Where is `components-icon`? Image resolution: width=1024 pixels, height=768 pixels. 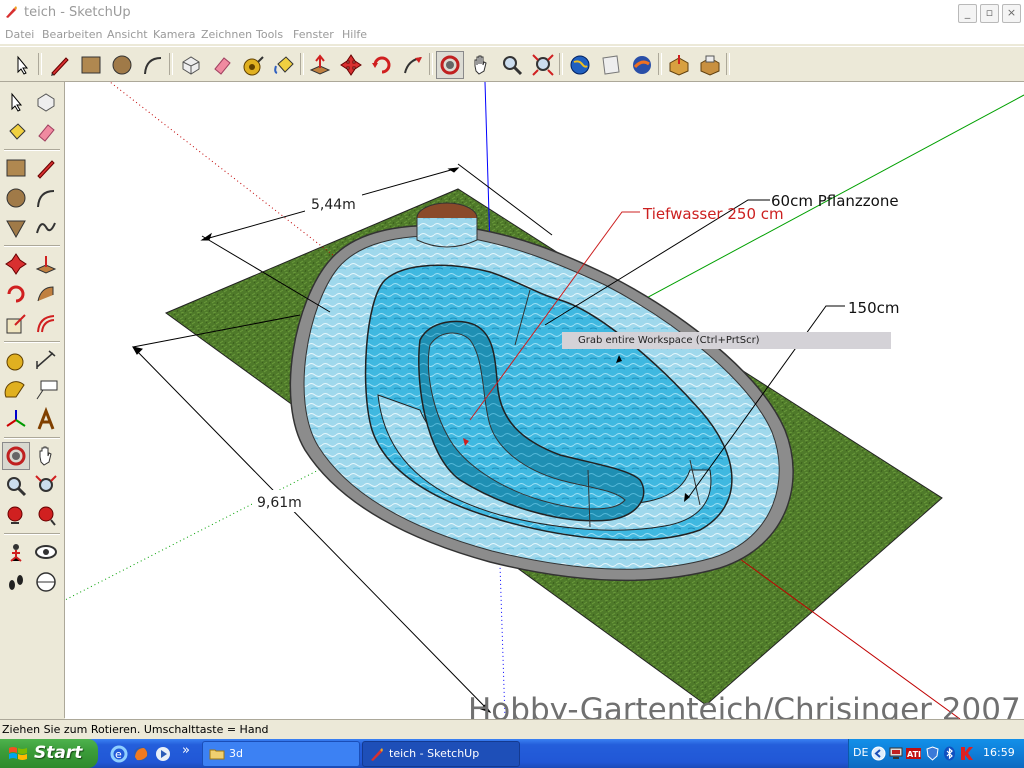 components-icon is located at coordinates (710, 65).